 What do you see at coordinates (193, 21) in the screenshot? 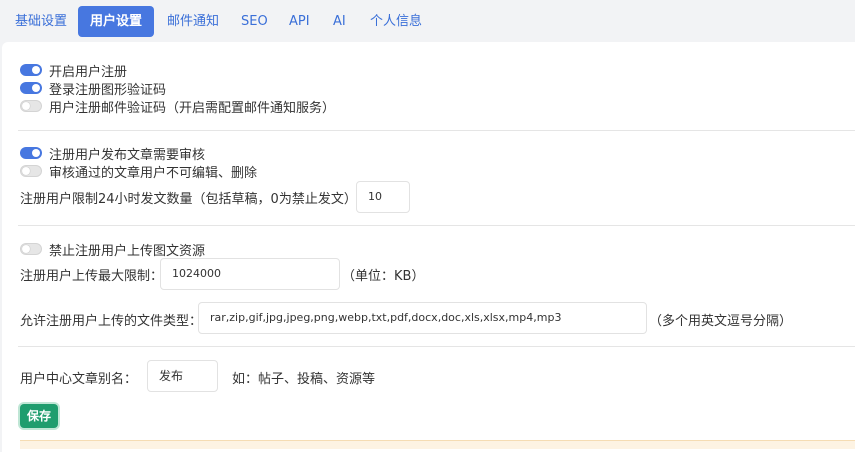
I see `tab-email-notifications: 邮件通知` at bounding box center [193, 21].